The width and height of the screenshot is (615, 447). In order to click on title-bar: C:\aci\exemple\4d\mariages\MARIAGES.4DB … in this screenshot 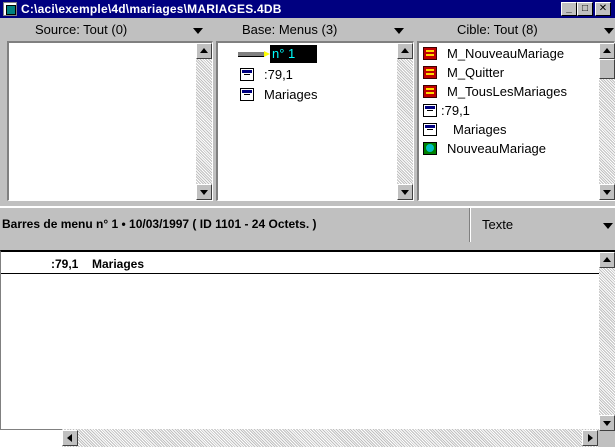, I will do `click(307, 9)`.